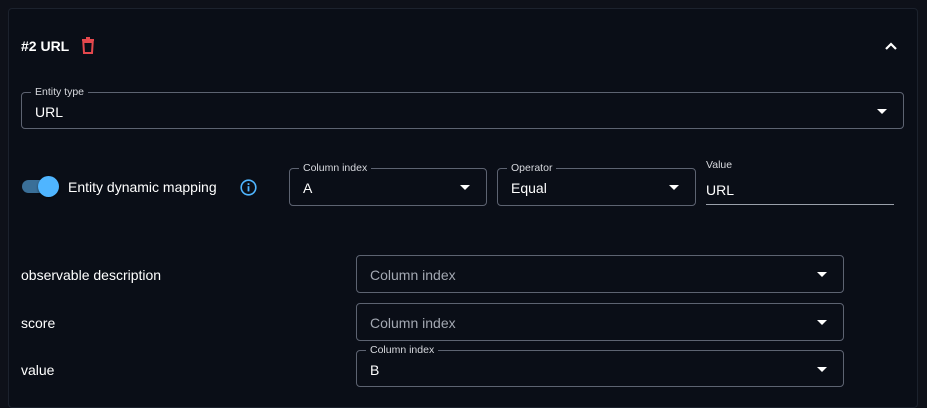  I want to click on chevron-up-icon, so click(891, 46).